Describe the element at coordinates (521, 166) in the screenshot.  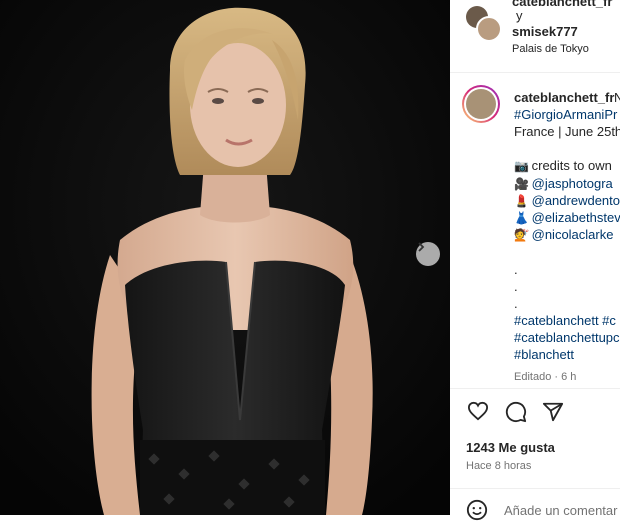
I see `camera-icon: 📷` at that location.